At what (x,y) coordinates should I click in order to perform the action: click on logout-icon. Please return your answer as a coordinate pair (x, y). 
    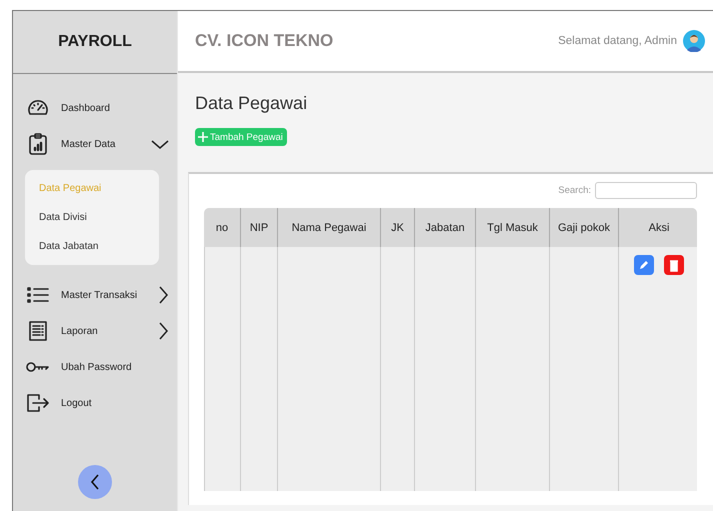
    Looking at the image, I should click on (38, 403).